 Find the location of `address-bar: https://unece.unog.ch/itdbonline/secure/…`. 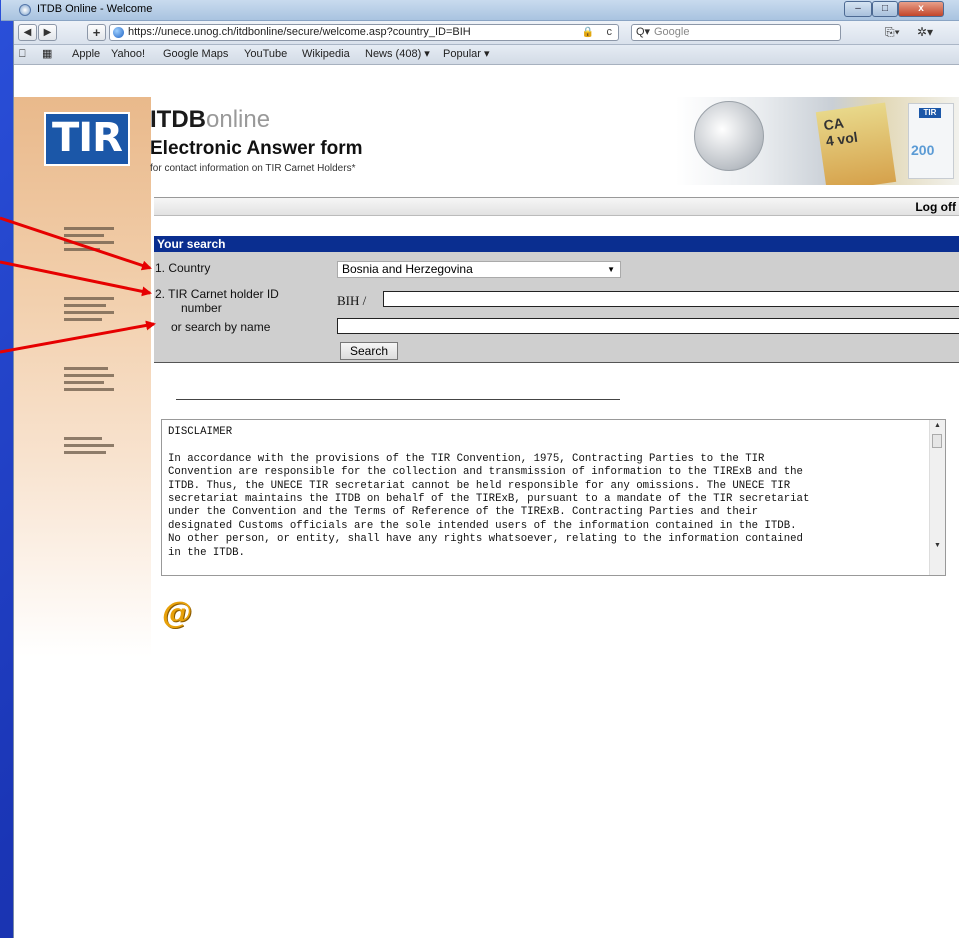

address-bar: https://unece.unog.ch/itdbonline/secure/… is located at coordinates (364, 32).